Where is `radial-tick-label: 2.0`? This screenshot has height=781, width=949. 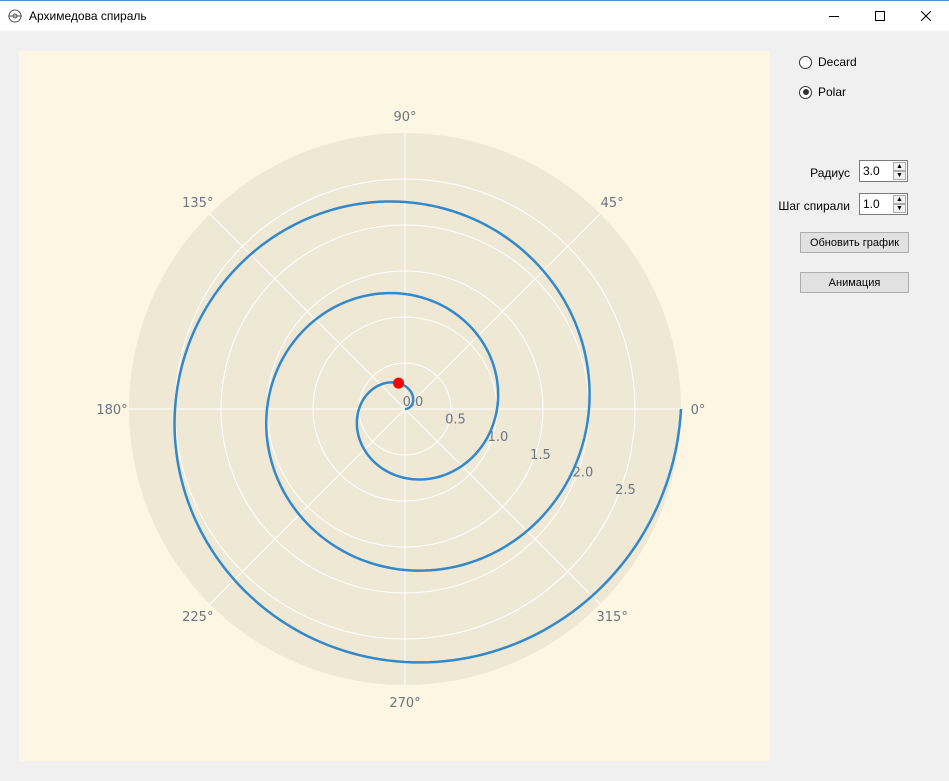
radial-tick-label: 2.0 is located at coordinates (583, 472).